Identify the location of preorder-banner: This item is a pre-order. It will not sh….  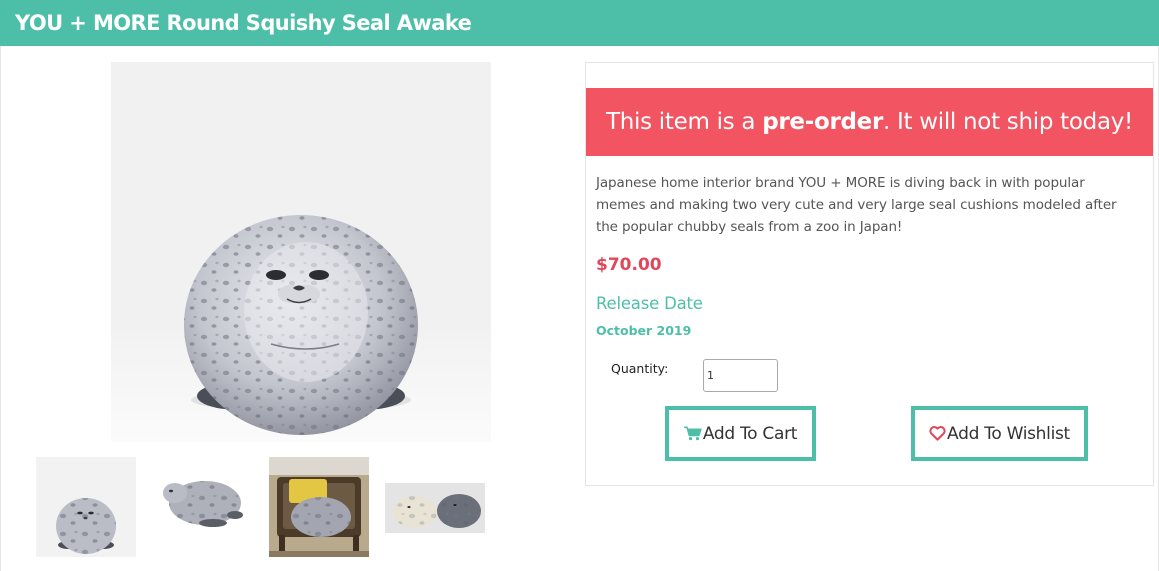
(869, 122).